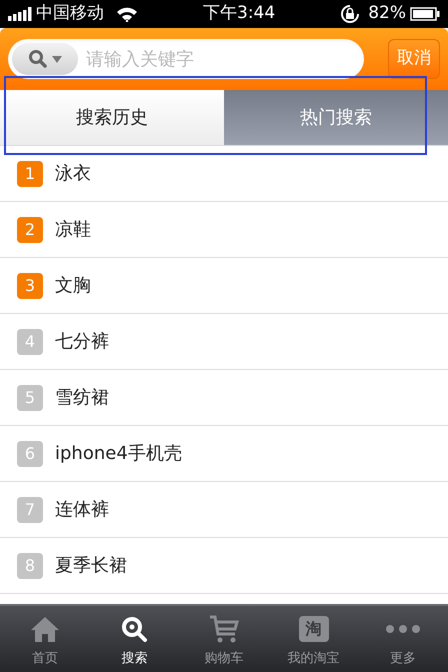 The width and height of the screenshot is (448, 672). Describe the element at coordinates (70, 14) in the screenshot. I see `carrier-text: 中国移动` at that location.